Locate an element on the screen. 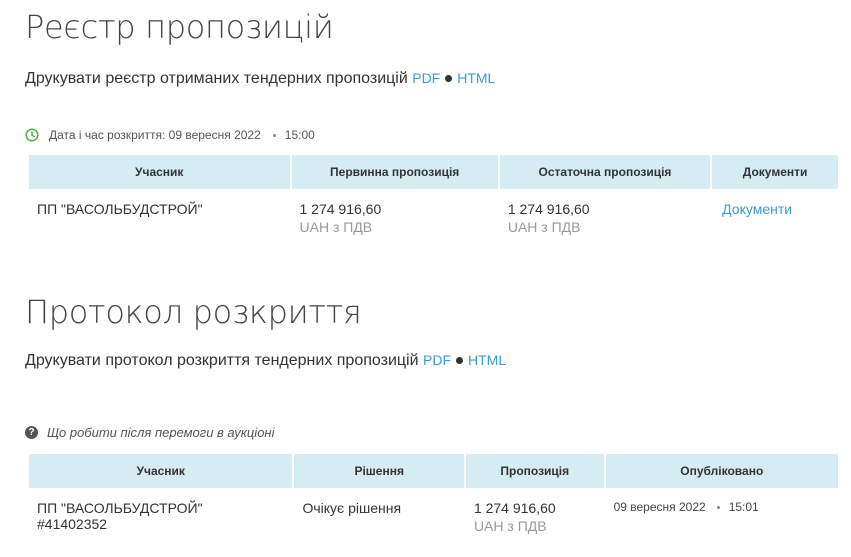  col-published: Опубліковано is located at coordinates (721, 471).